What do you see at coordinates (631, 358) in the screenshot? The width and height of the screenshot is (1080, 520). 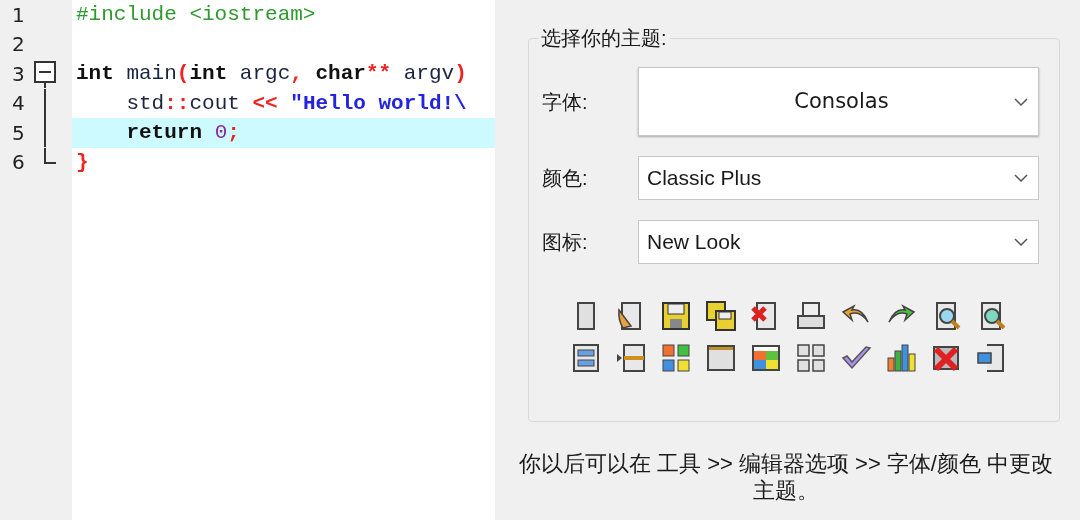 I see `indent-panel-icon` at bounding box center [631, 358].